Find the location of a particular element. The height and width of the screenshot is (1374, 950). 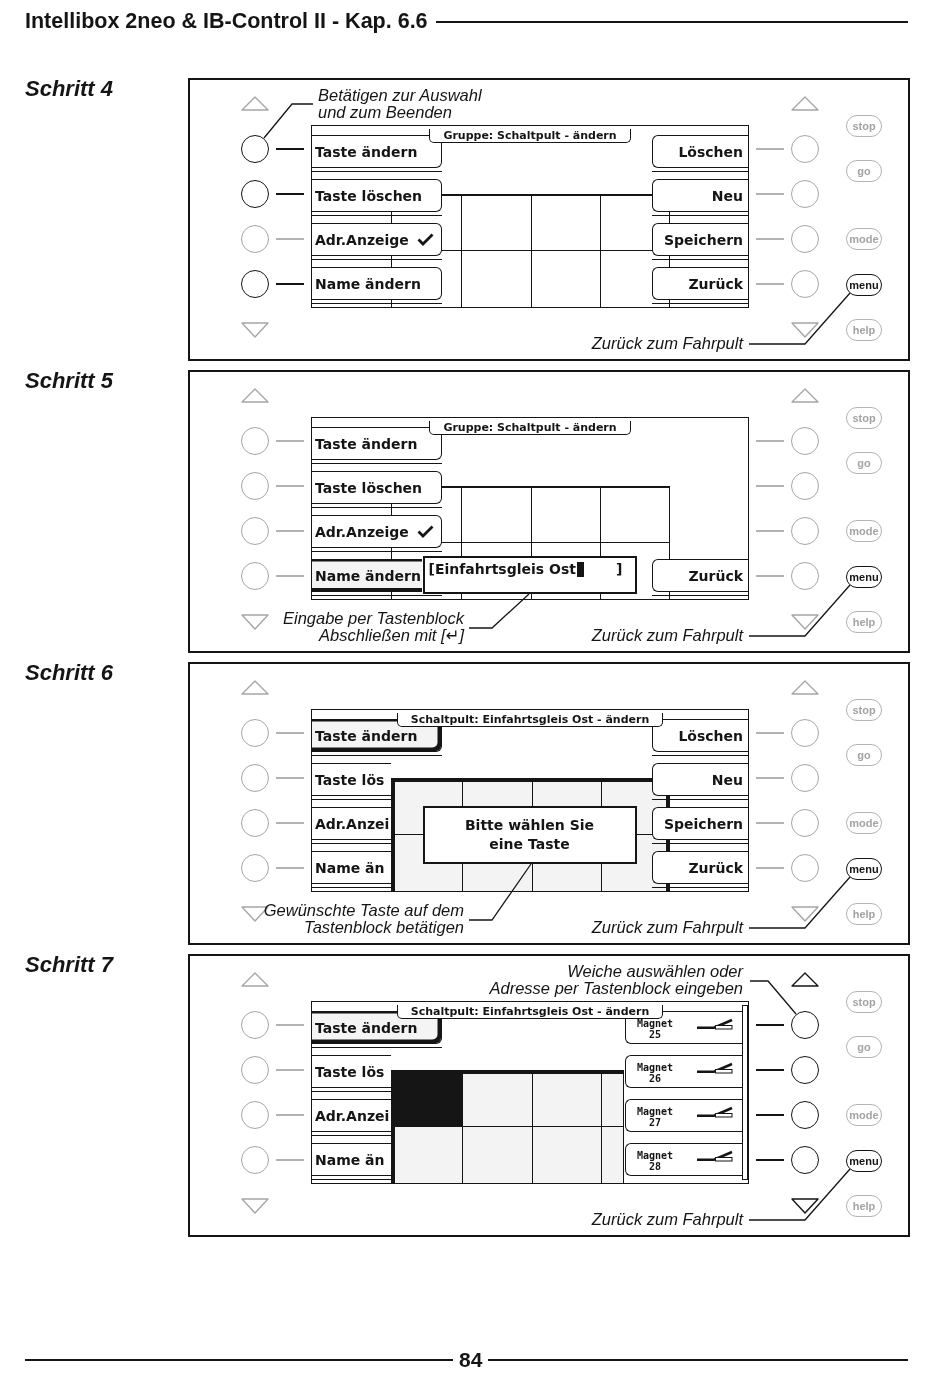

step-label: Schritt 4 is located at coordinates (69, 89).